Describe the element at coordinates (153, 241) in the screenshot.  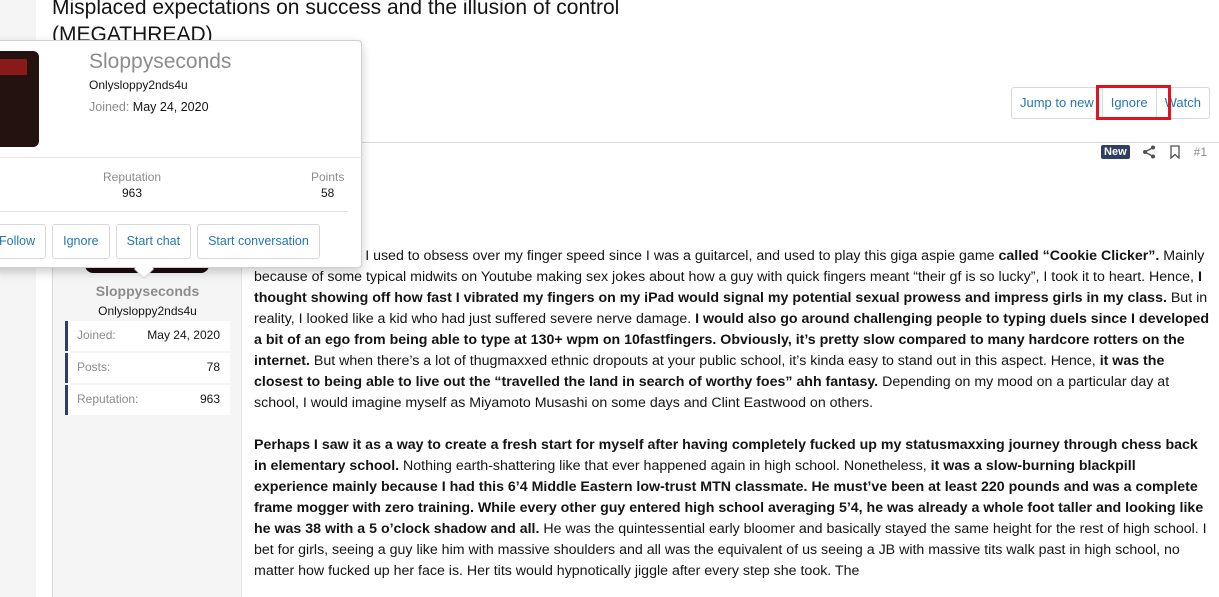
I see `start-chat-button: Start chat` at that location.